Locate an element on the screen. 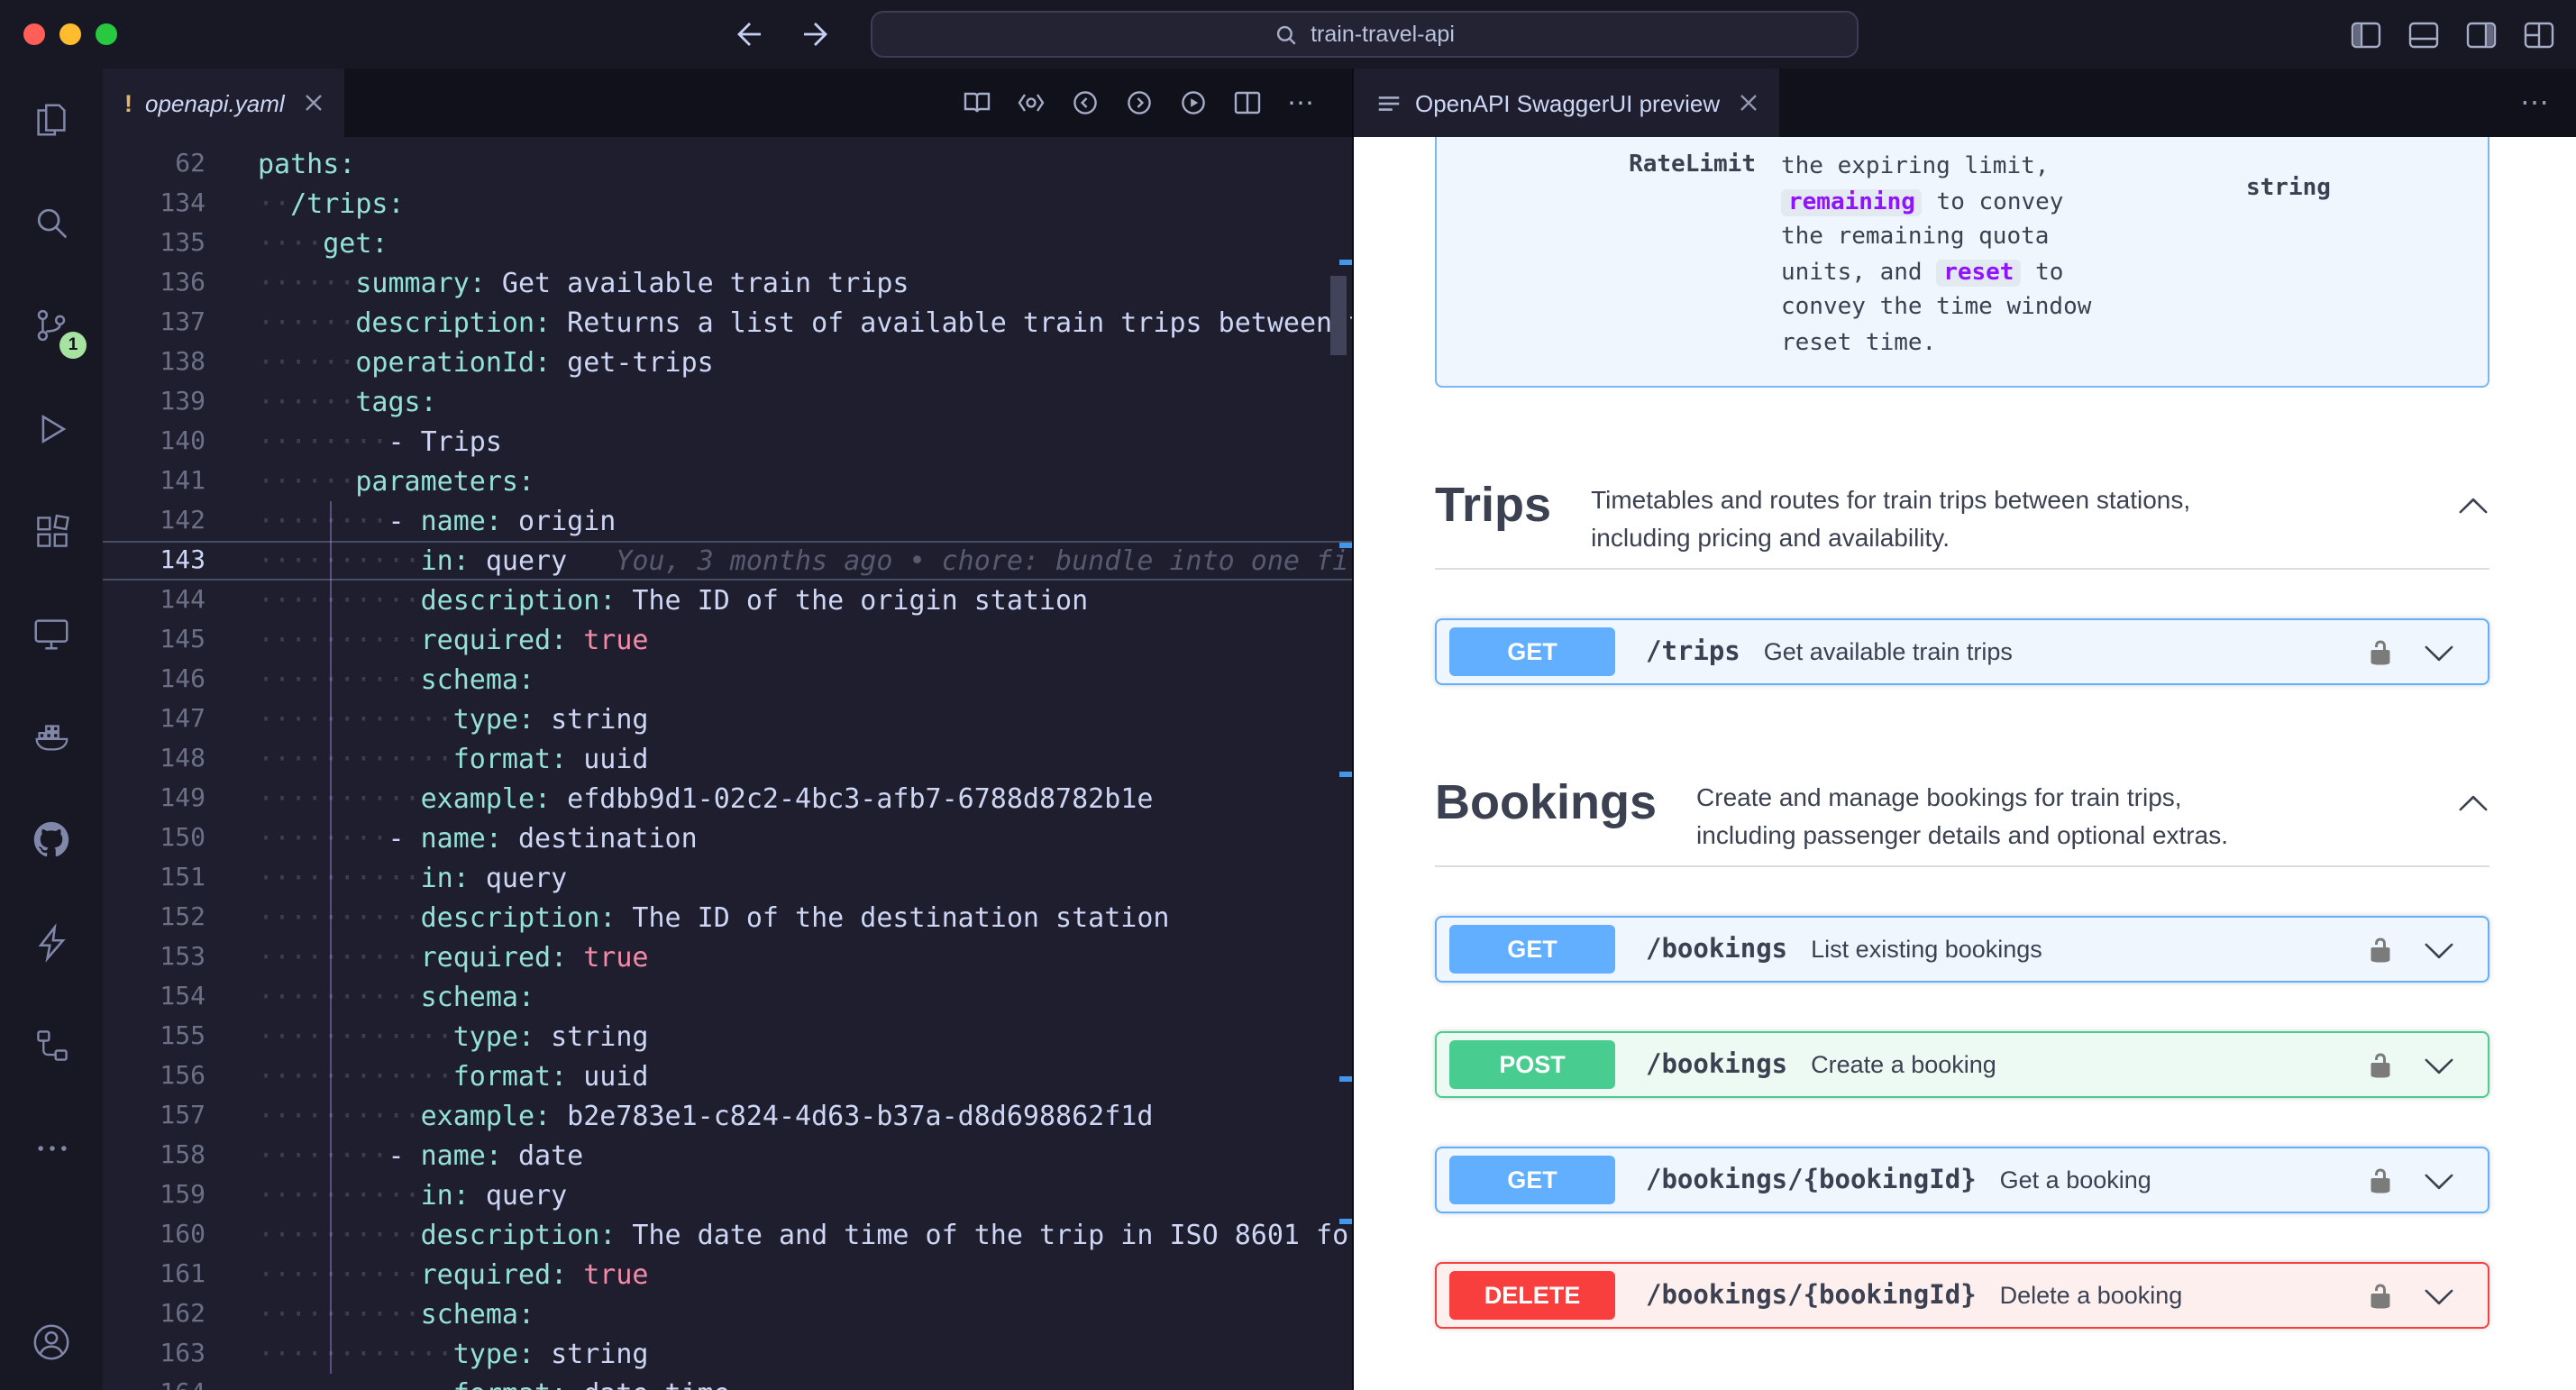 The width and height of the screenshot is (2576, 1390). thunder-client-icon is located at coordinates (51, 942).